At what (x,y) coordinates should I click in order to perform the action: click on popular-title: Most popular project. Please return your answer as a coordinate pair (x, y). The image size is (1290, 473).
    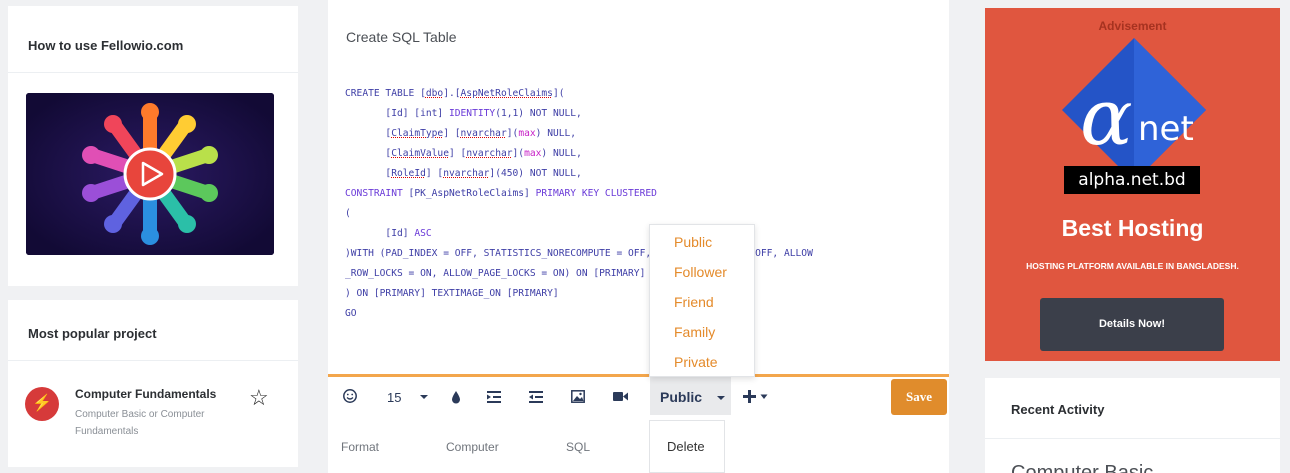
    Looking at the image, I should click on (92, 333).